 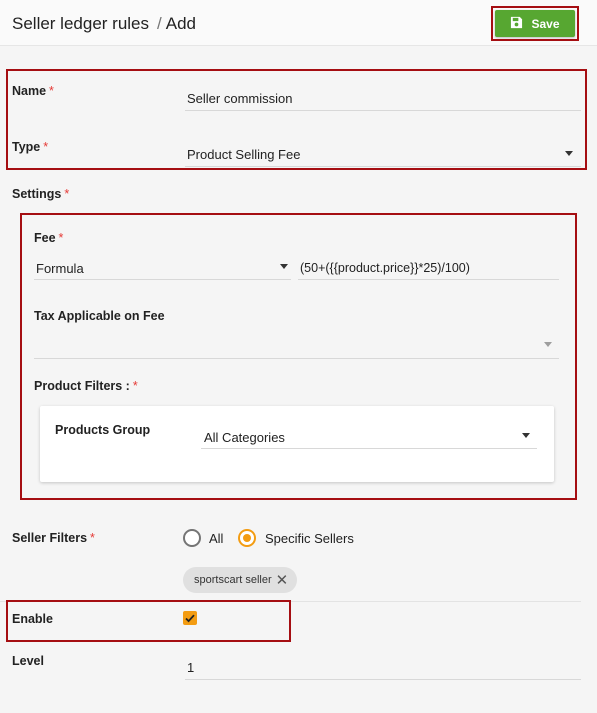 What do you see at coordinates (516, 24) in the screenshot?
I see `floppy-disk-icon` at bounding box center [516, 24].